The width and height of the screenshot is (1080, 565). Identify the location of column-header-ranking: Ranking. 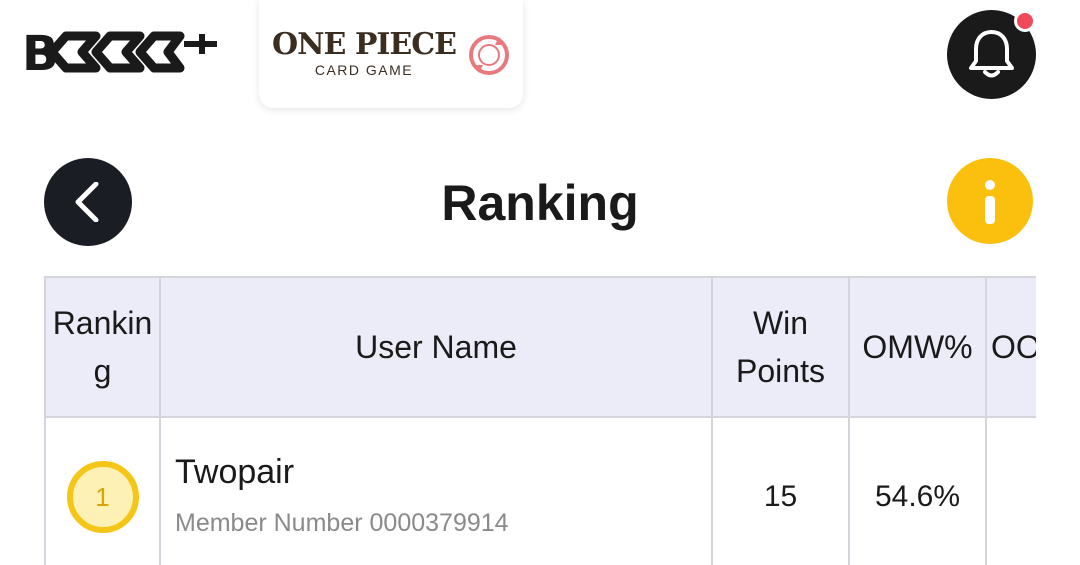
(102, 347).